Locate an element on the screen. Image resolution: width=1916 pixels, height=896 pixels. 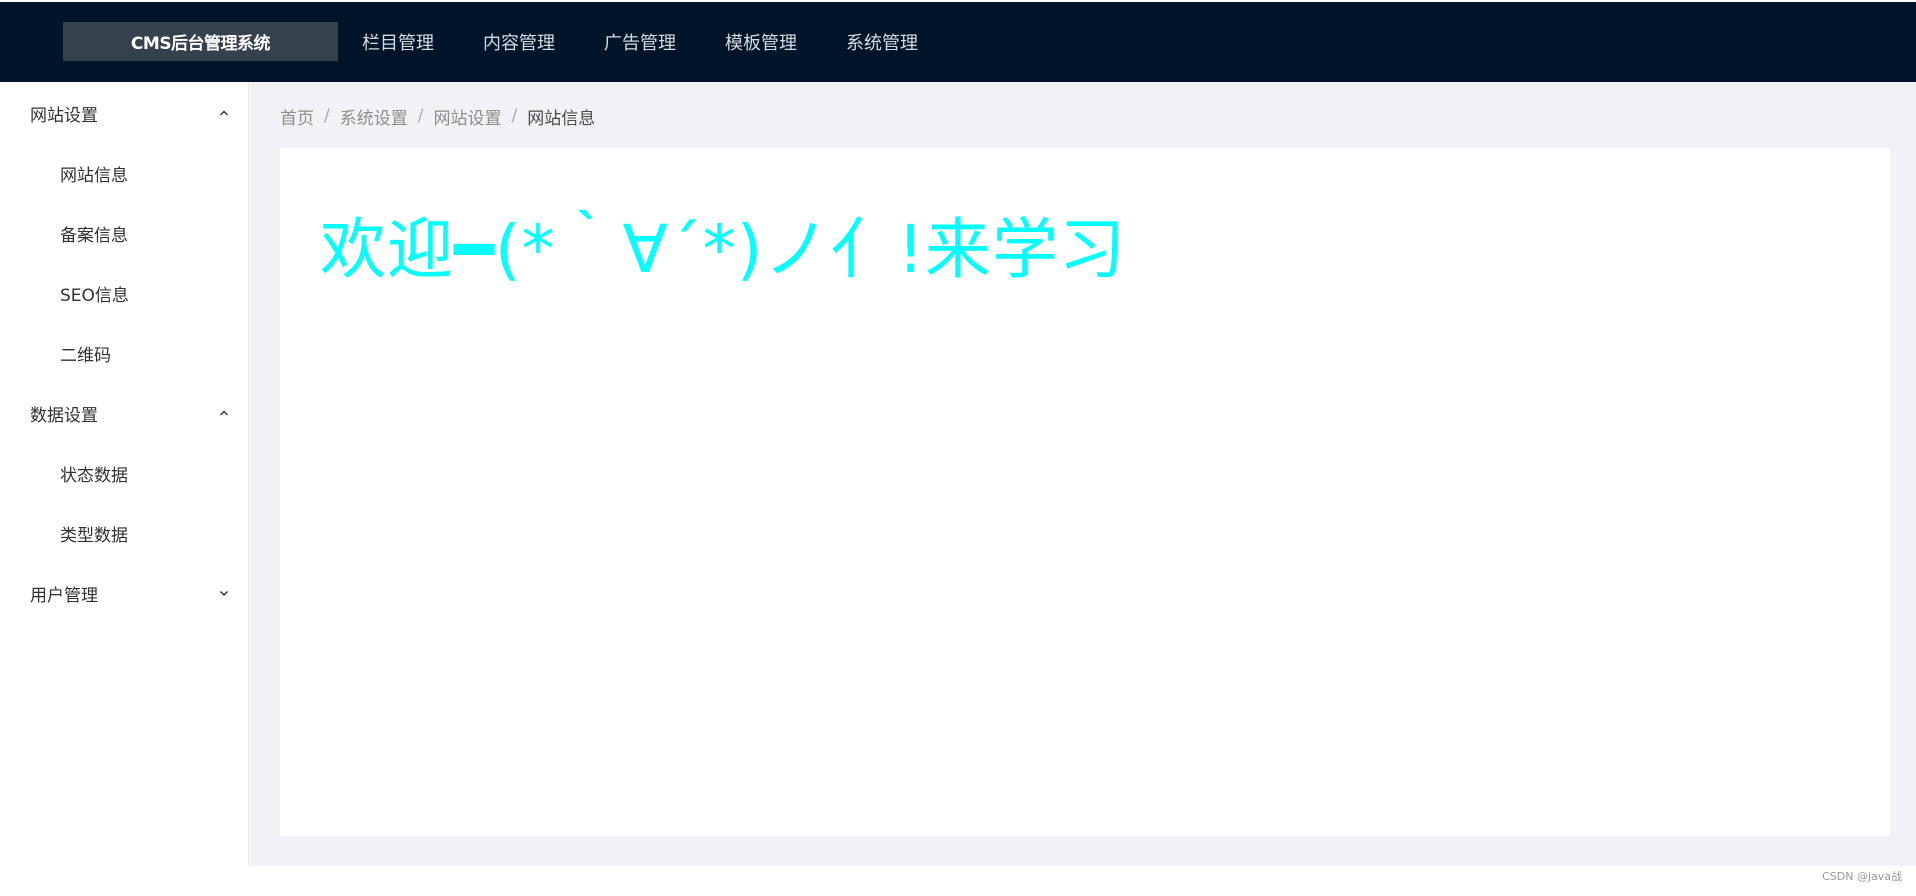
sidebar-item-seo-info: SEO信息 is located at coordinates (94, 293).